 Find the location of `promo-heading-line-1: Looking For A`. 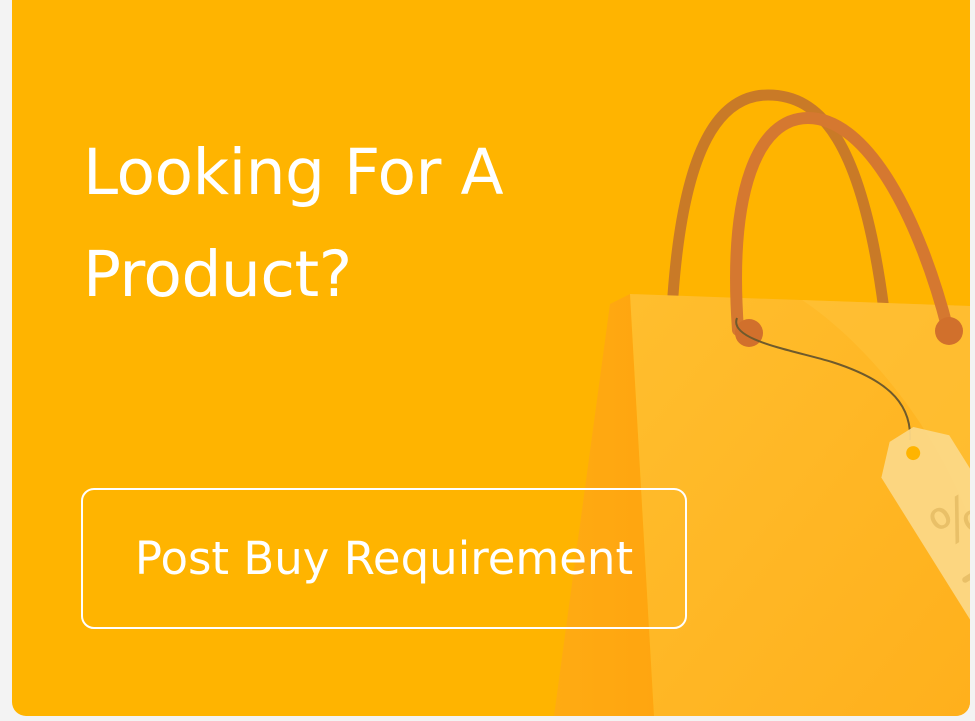

promo-heading-line-1: Looking For A is located at coordinates (293, 172).